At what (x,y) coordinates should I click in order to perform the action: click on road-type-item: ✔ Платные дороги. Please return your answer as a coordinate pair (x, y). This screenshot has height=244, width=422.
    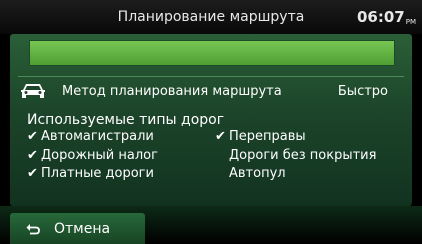
    Looking at the image, I should click on (90, 173).